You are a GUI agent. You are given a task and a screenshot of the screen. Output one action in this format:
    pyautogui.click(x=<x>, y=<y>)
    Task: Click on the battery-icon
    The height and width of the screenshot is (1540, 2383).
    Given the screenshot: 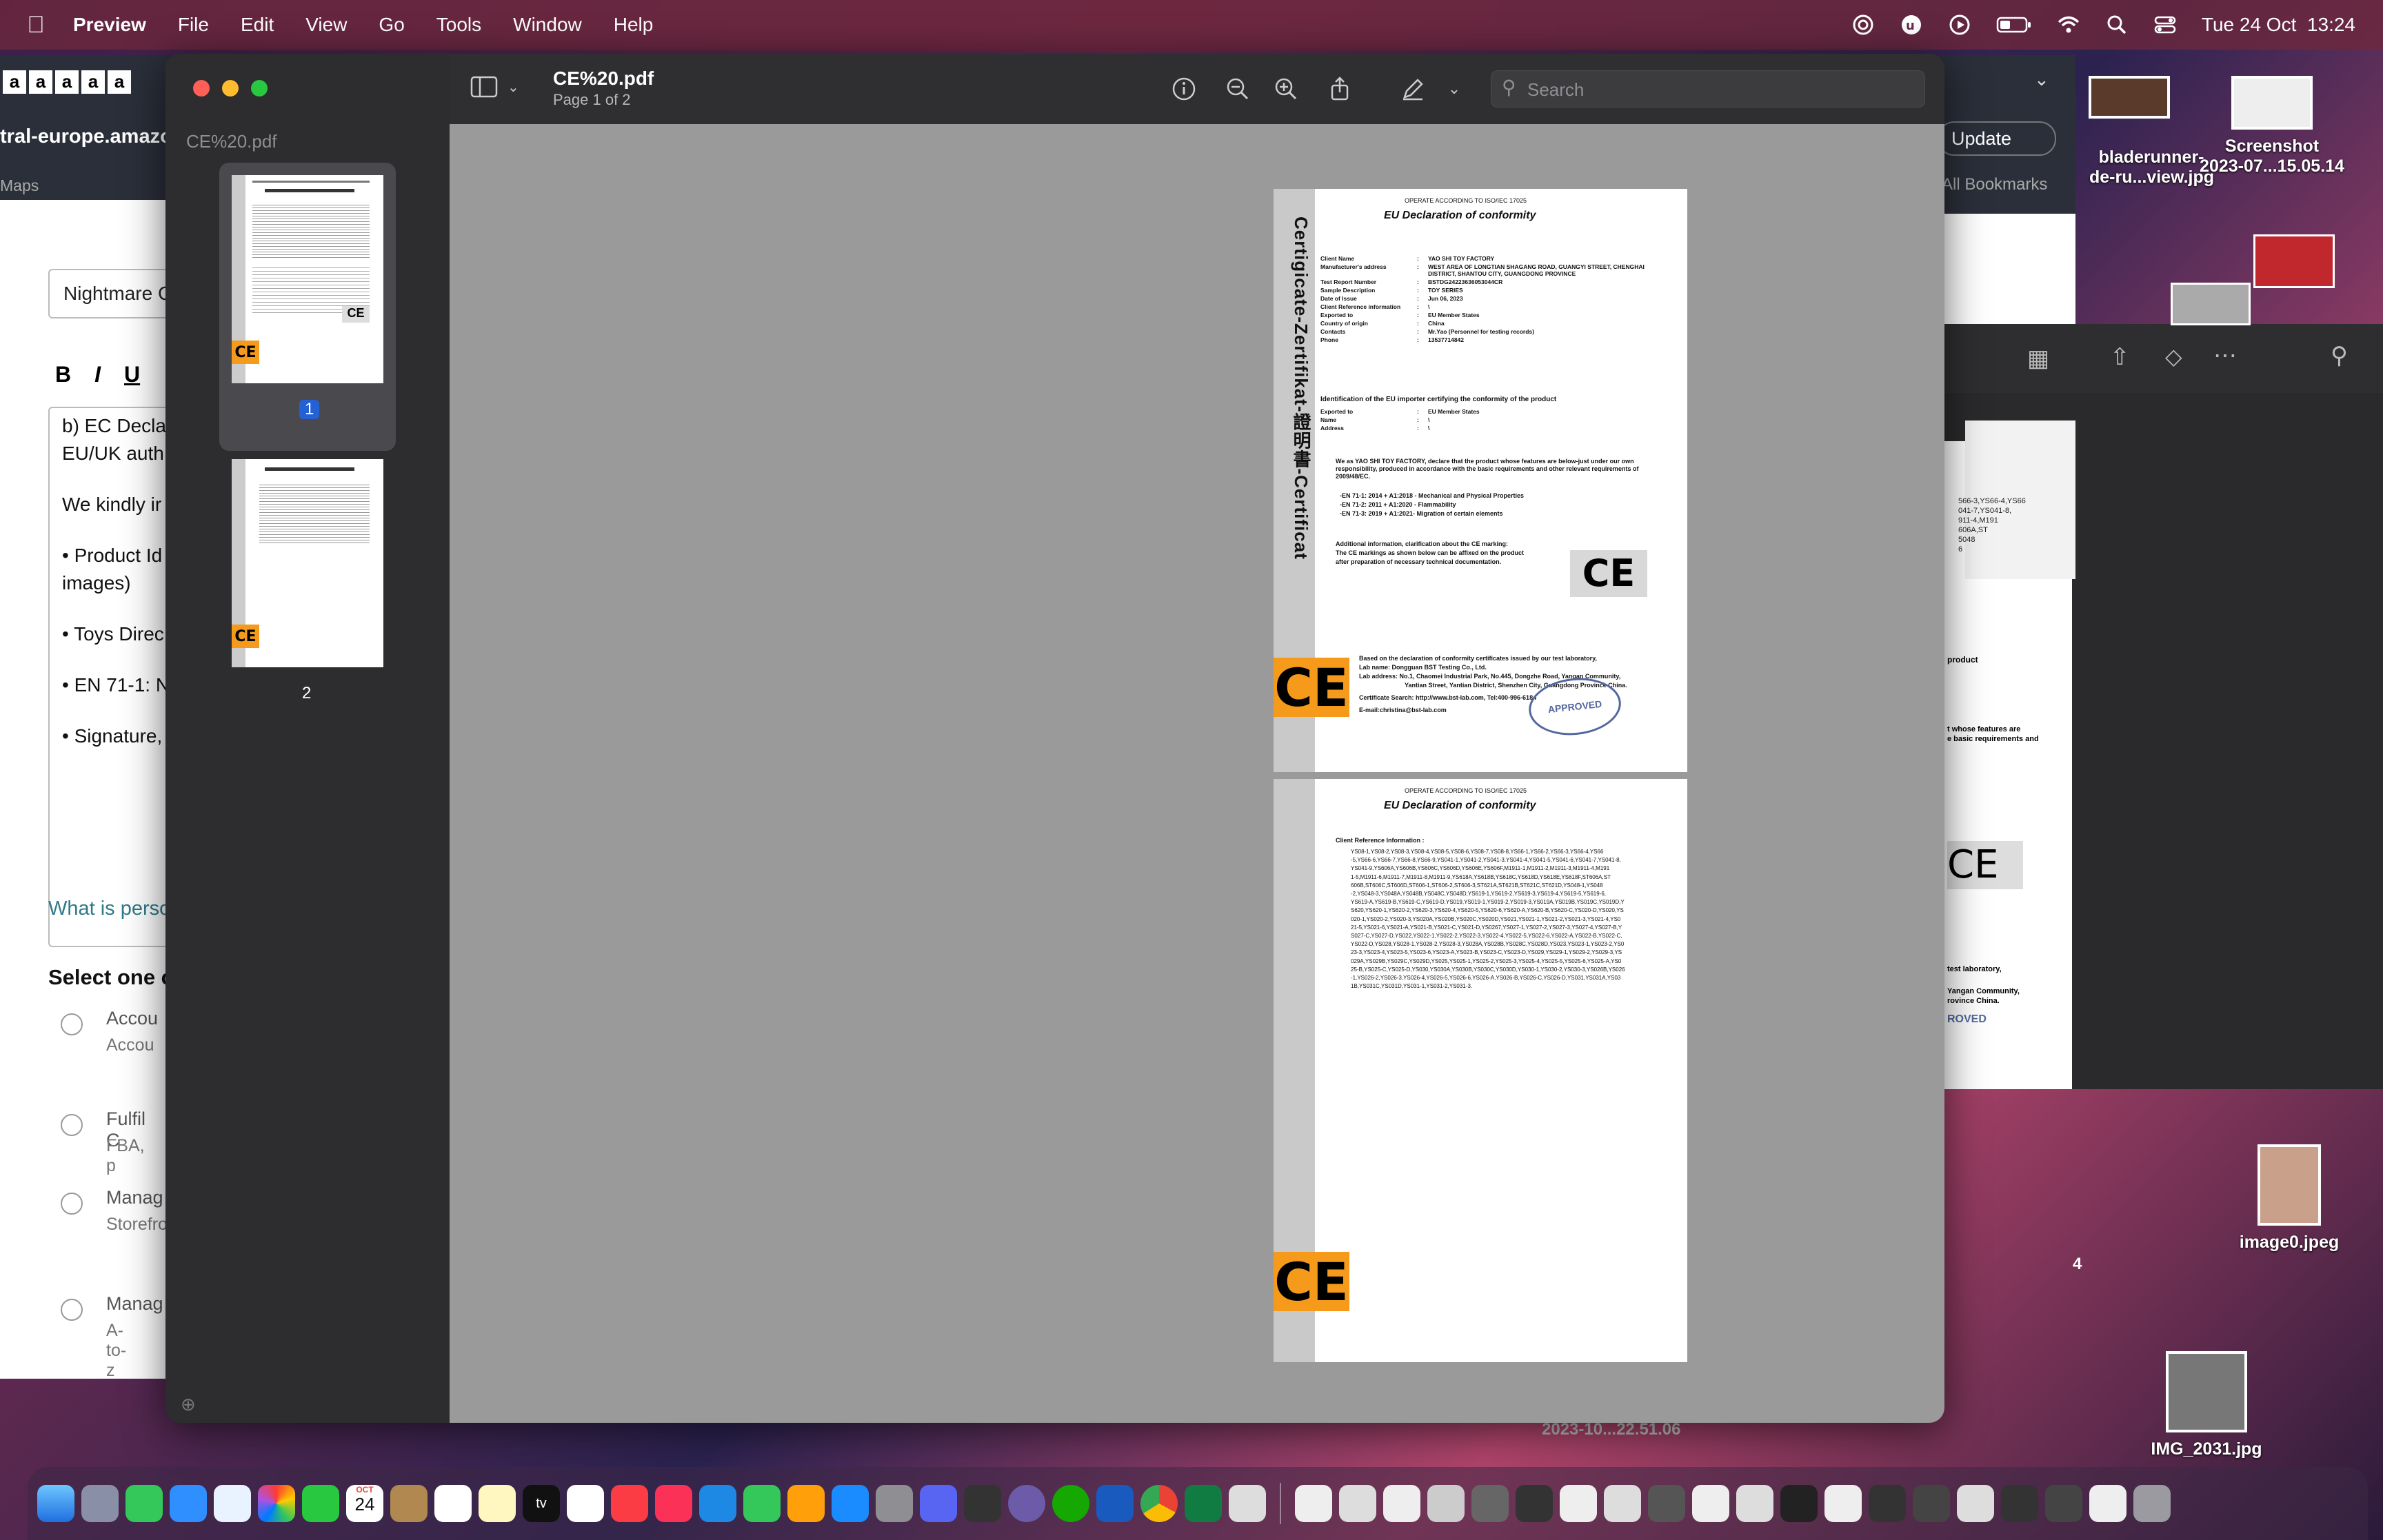 What is the action you would take?
    pyautogui.click(x=2014, y=25)
    